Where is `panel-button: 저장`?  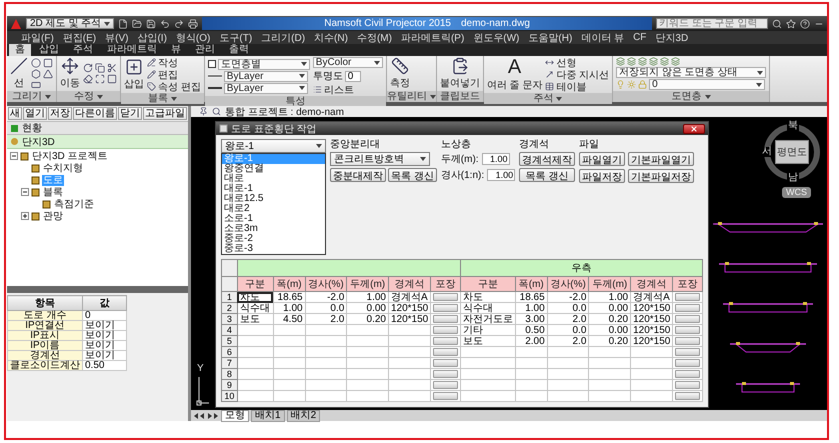 panel-button: 저장 is located at coordinates (60, 113).